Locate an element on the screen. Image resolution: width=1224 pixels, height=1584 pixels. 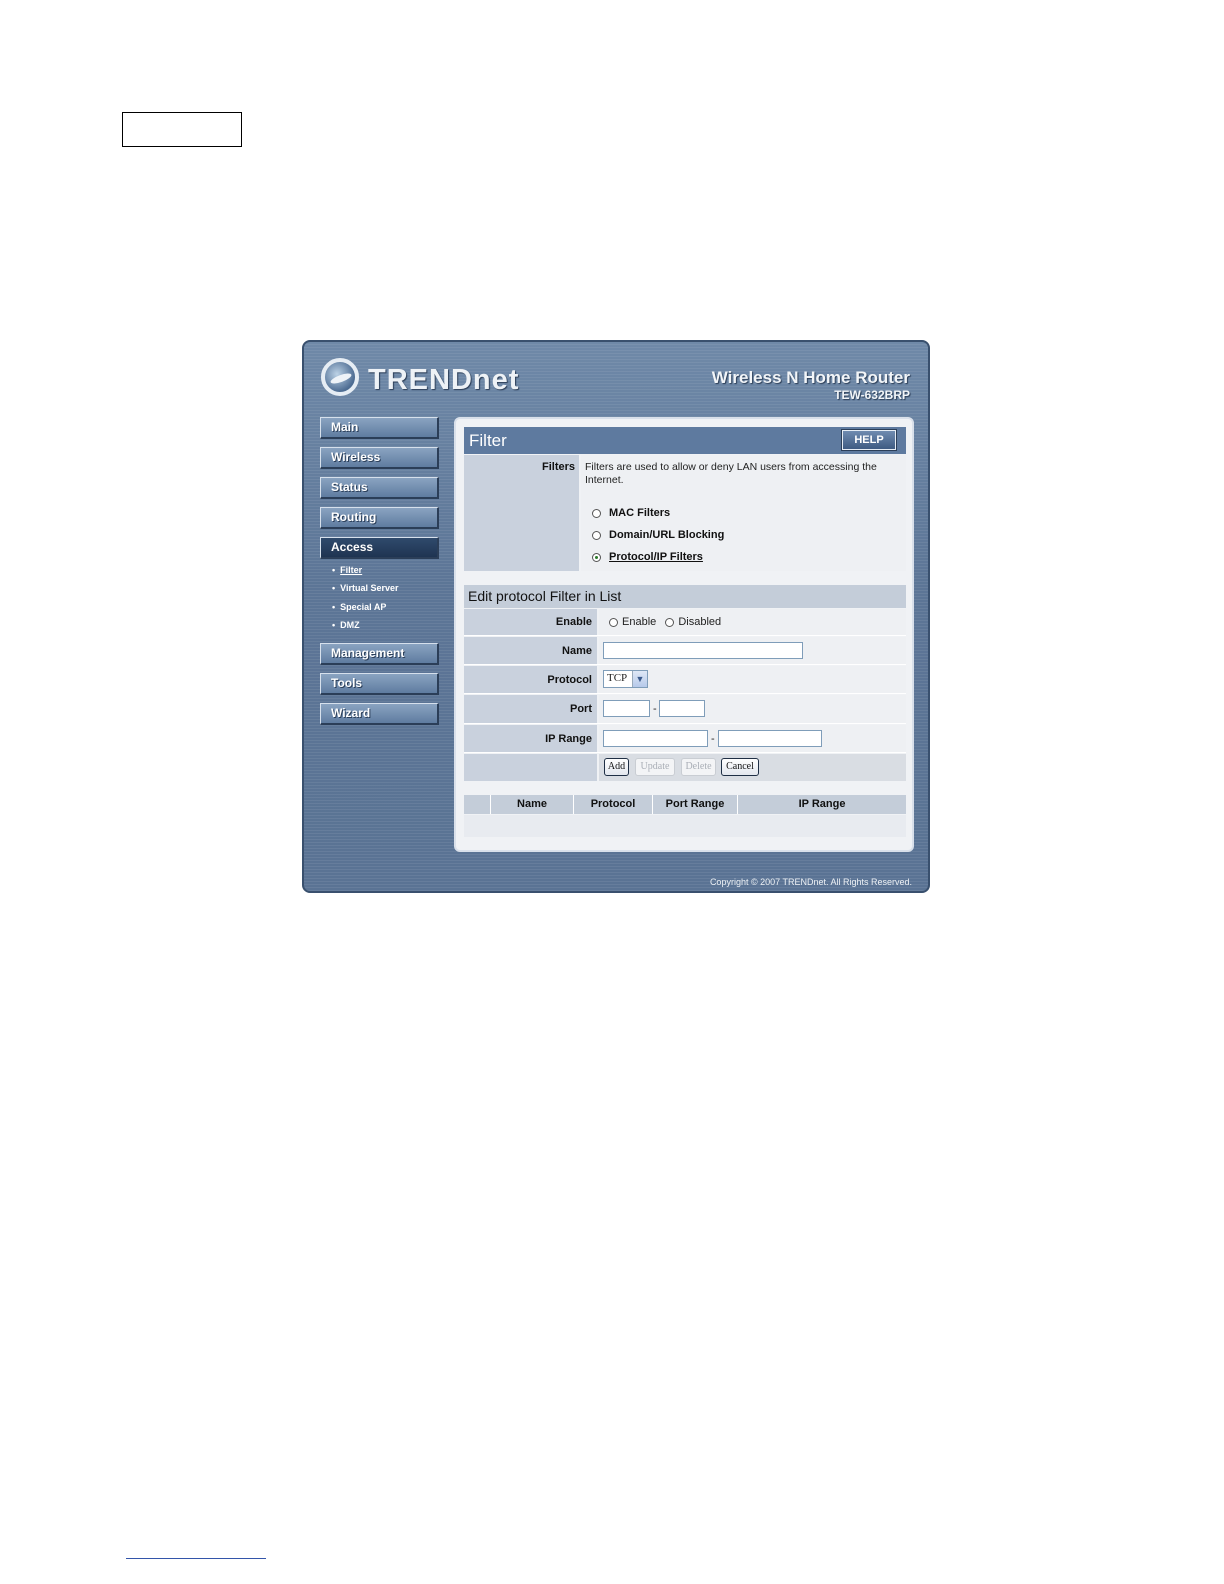
document-header-box is located at coordinates (182, 129).